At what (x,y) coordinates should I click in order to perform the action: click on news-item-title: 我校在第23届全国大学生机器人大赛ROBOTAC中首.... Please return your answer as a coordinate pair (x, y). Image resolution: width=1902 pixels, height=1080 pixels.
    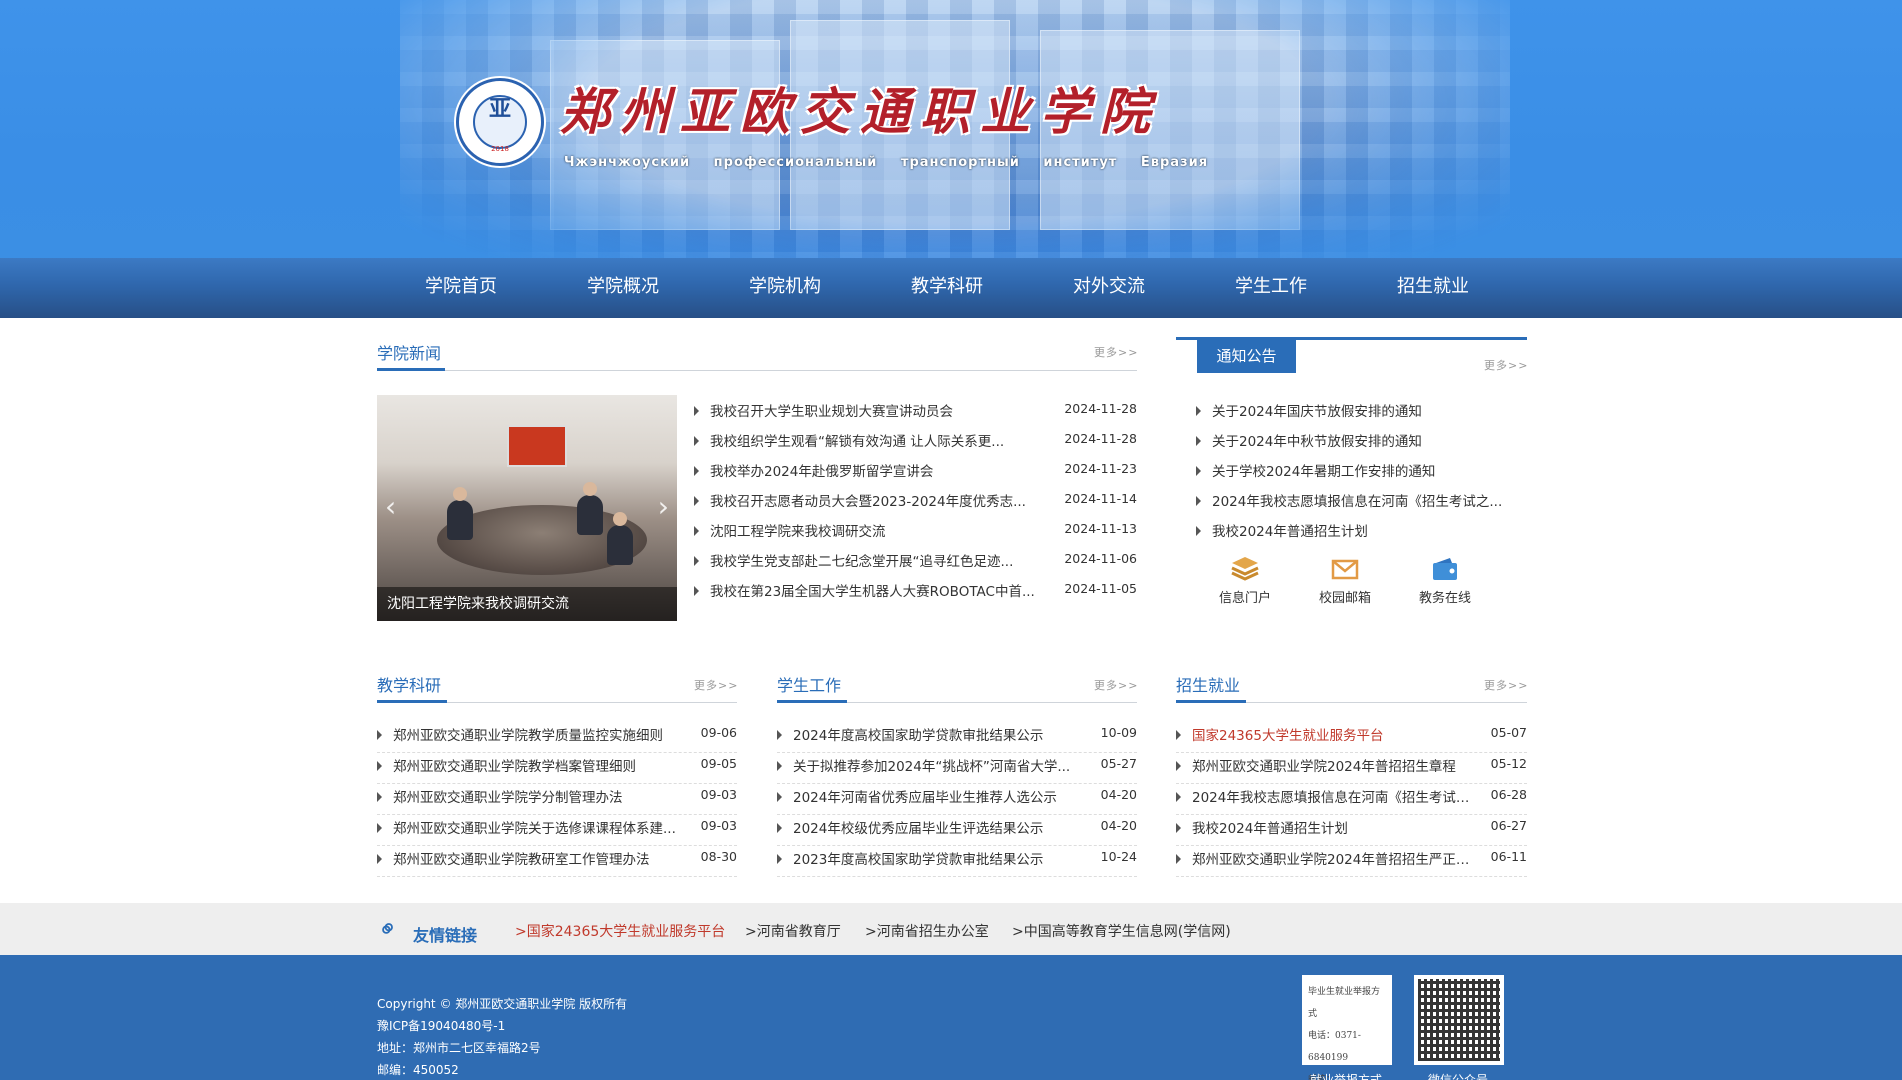
    Looking at the image, I should click on (885, 590).